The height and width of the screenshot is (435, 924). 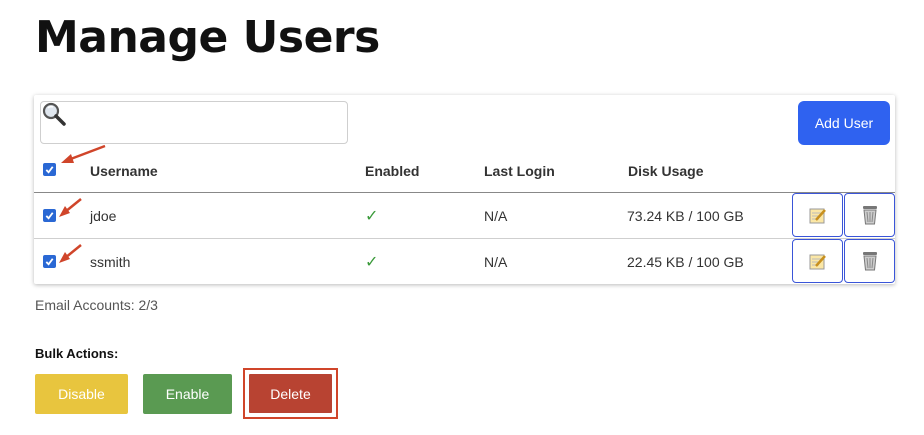 I want to click on column-header-enabled: Enabled, so click(x=392, y=171).